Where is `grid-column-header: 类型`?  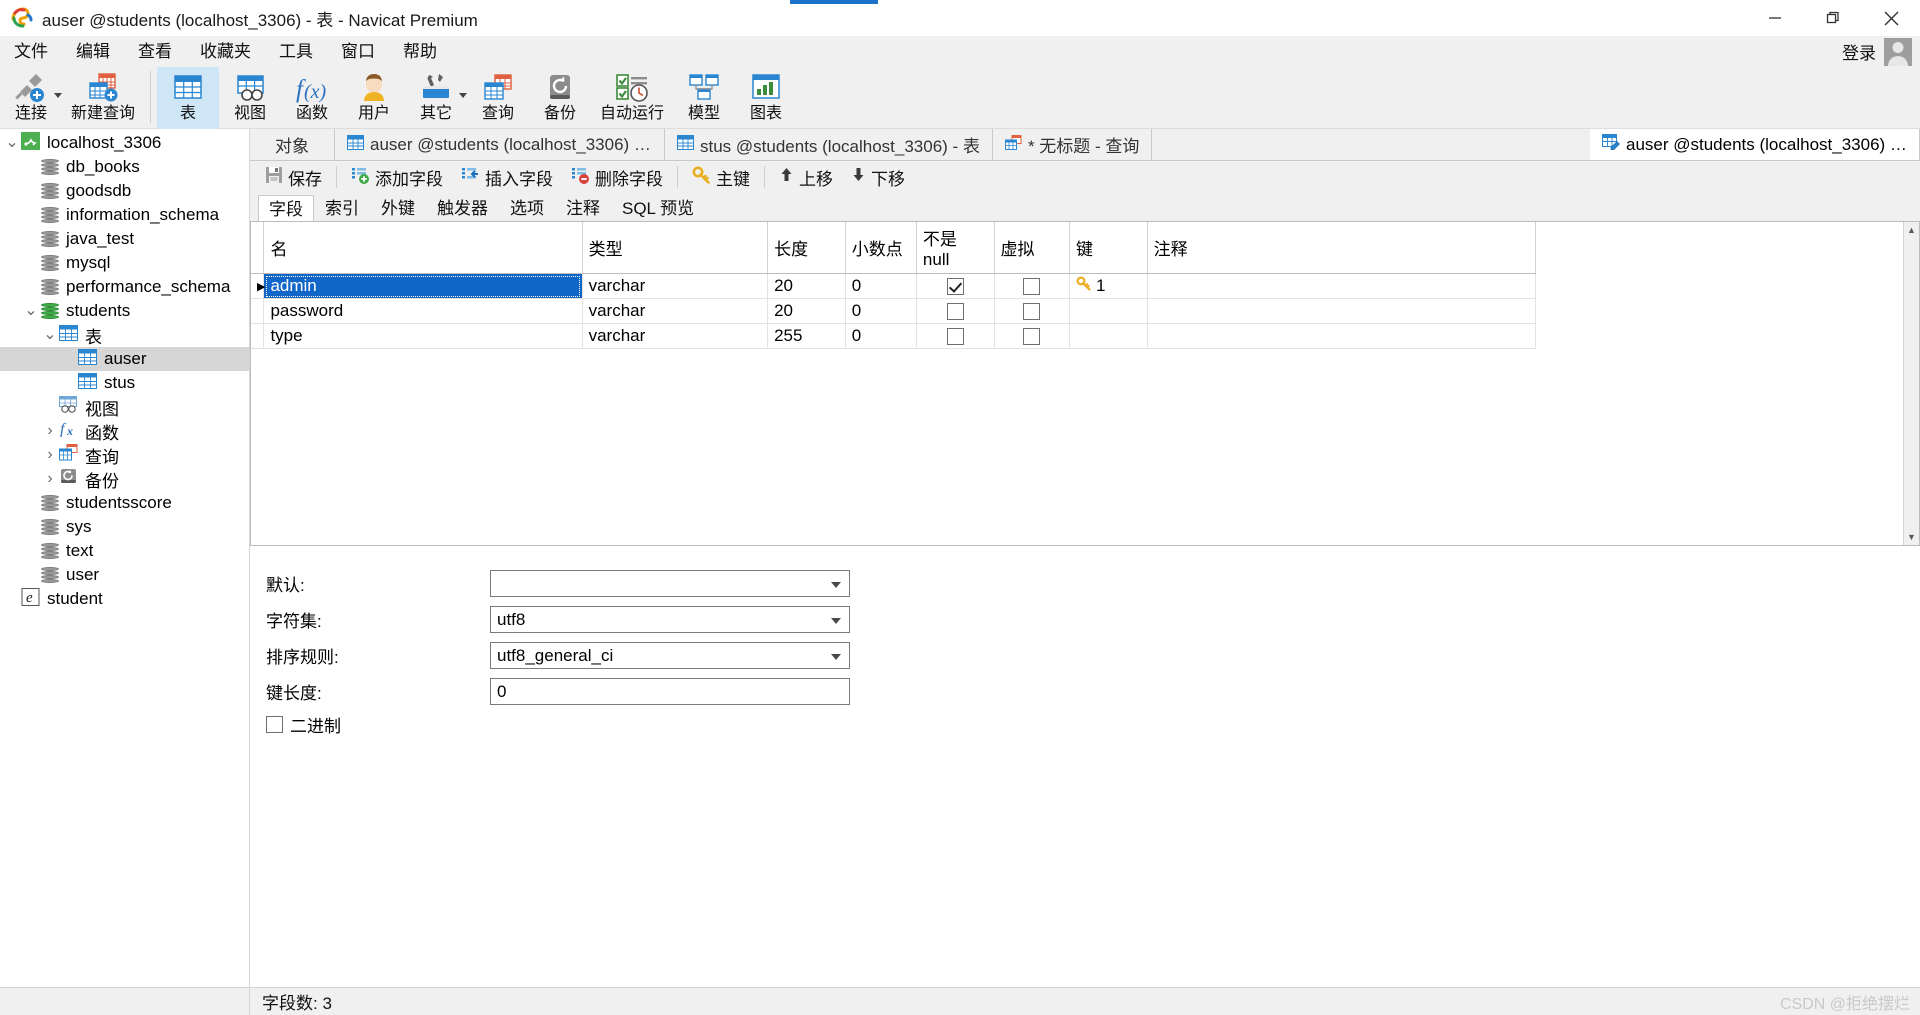
grid-column-header: 类型 is located at coordinates (675, 248).